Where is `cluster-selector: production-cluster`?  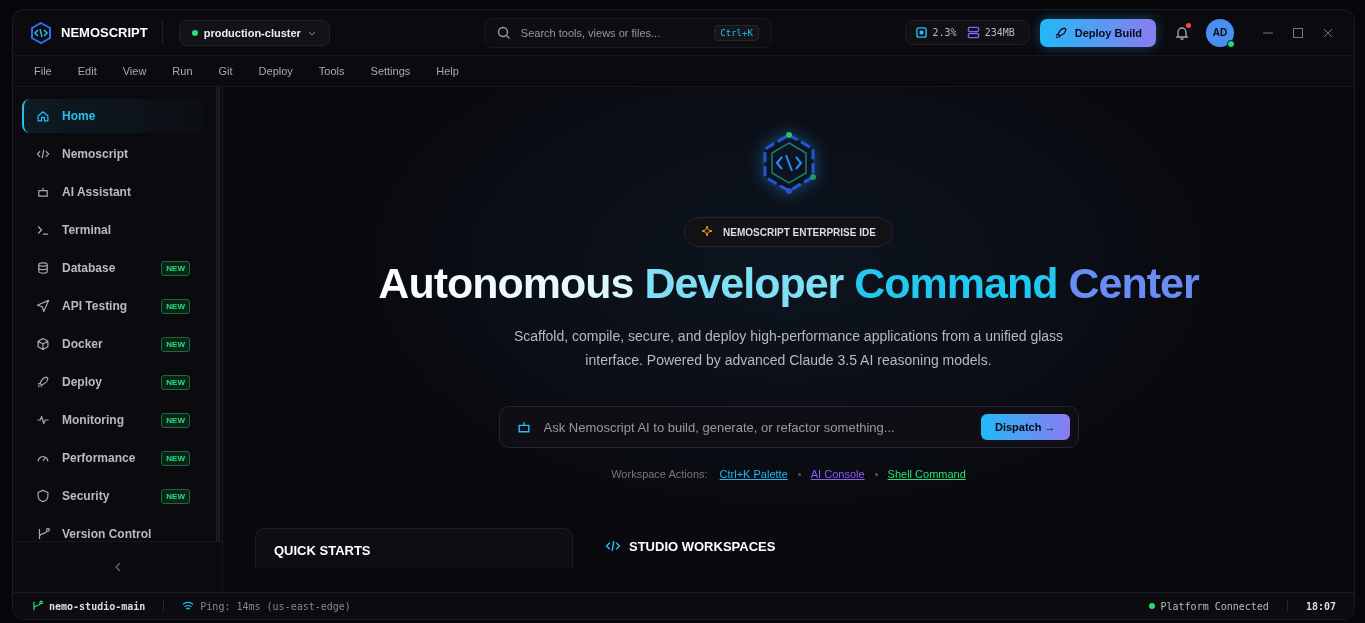 cluster-selector: production-cluster is located at coordinates (254, 32).